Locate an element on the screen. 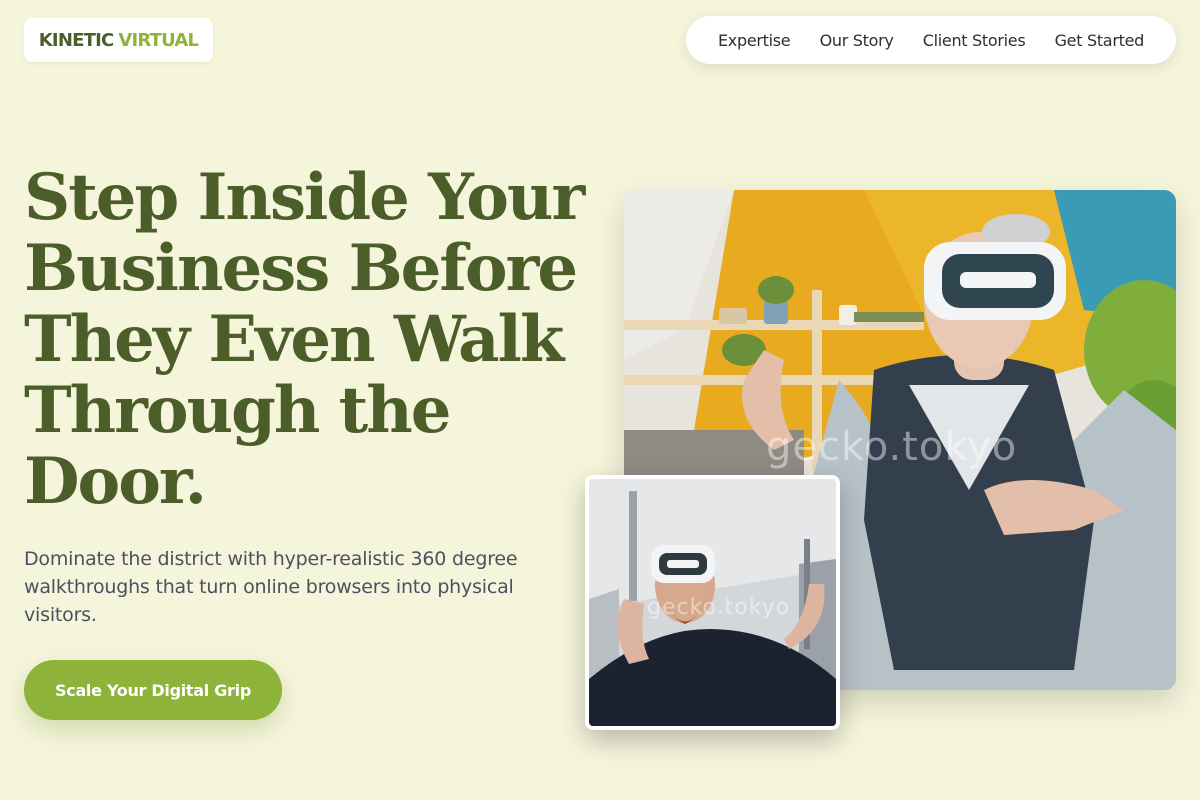  watermark-main: gecko.tokyo is located at coordinates (892, 447).